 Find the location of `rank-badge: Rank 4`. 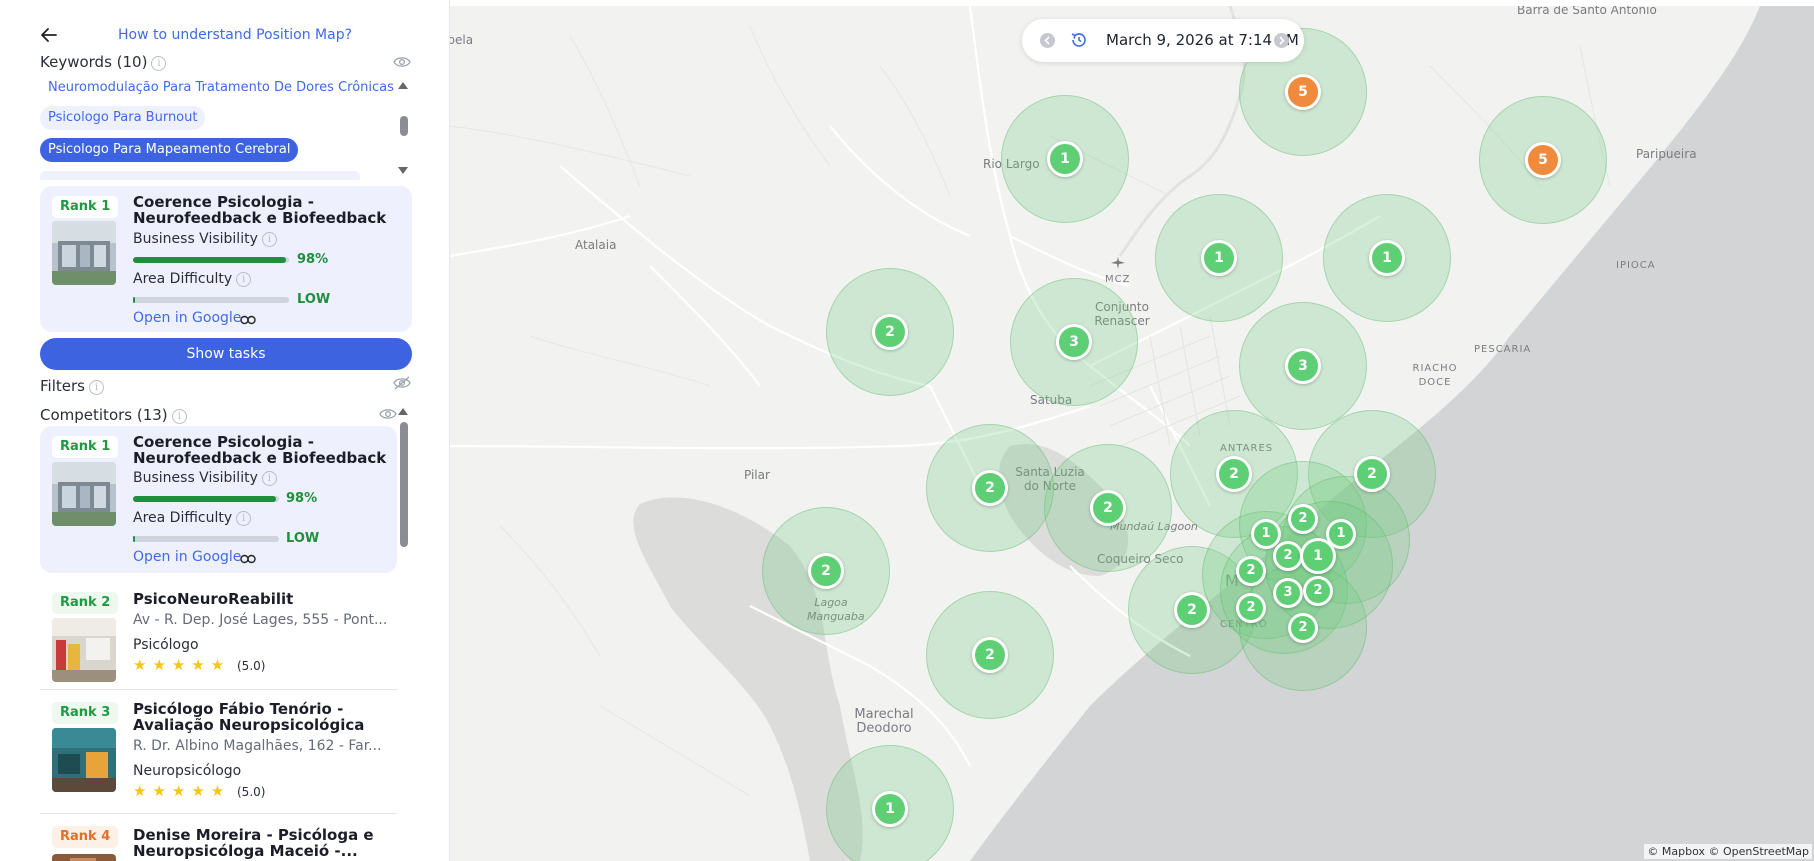

rank-badge: Rank 4 is located at coordinates (85, 837).